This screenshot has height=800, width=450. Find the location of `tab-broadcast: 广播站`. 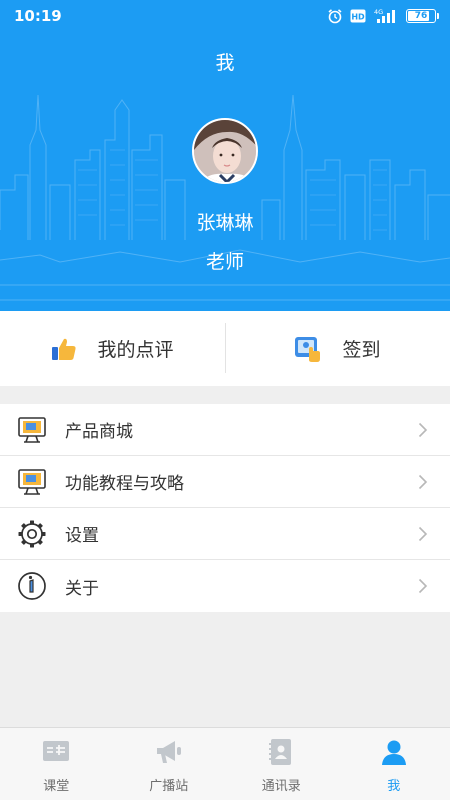

tab-broadcast: 广播站 is located at coordinates (169, 764).